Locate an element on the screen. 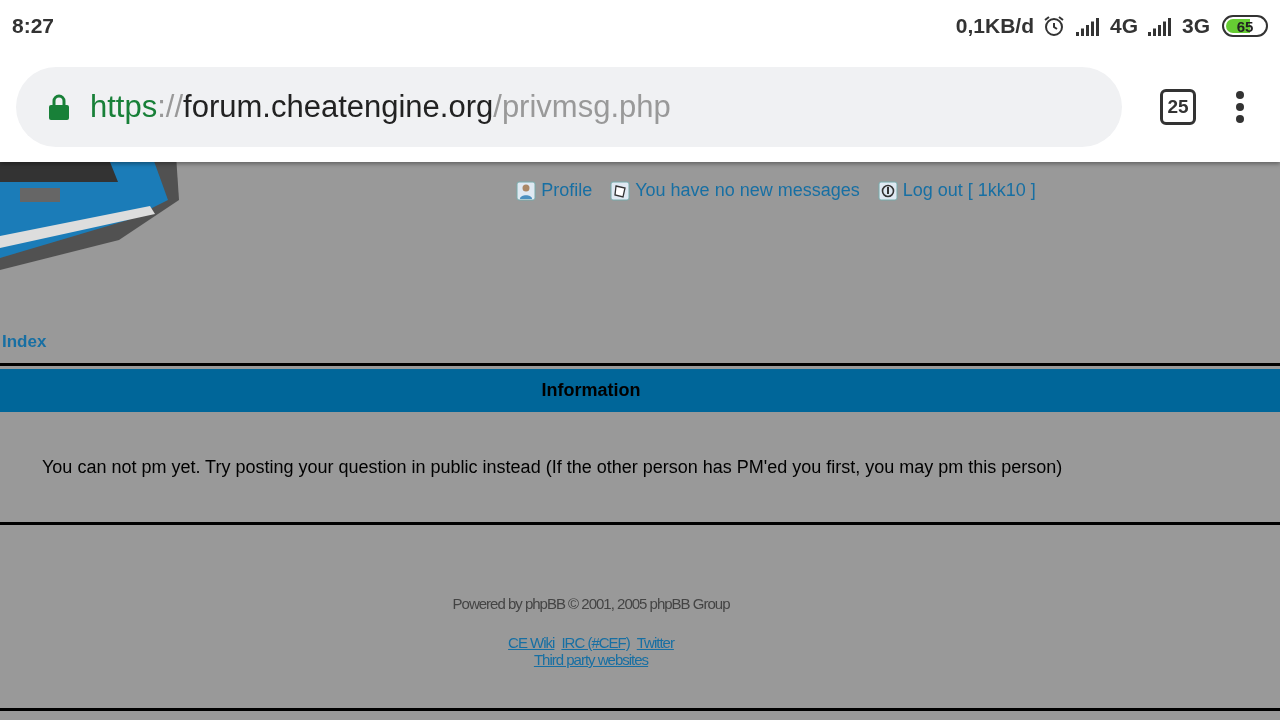 The height and width of the screenshot is (720, 1280). copyright-text: Powered by phpBB © 2001, 2005 phpBB Group is located at coordinates (591, 603).